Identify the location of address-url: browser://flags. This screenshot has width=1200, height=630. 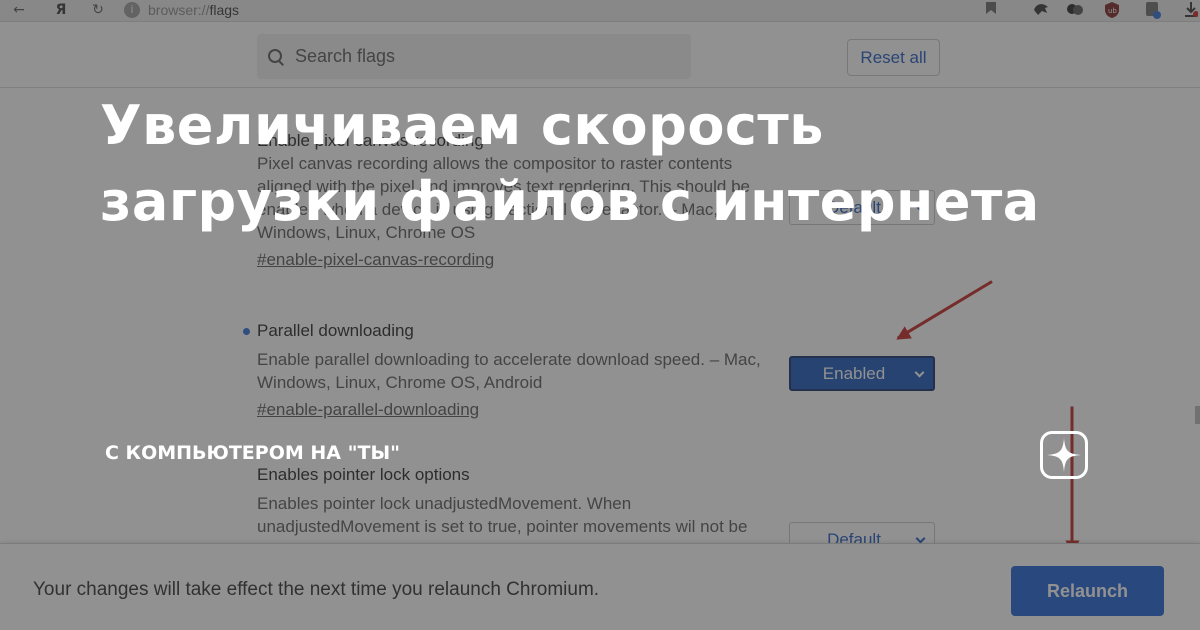
(193, 10).